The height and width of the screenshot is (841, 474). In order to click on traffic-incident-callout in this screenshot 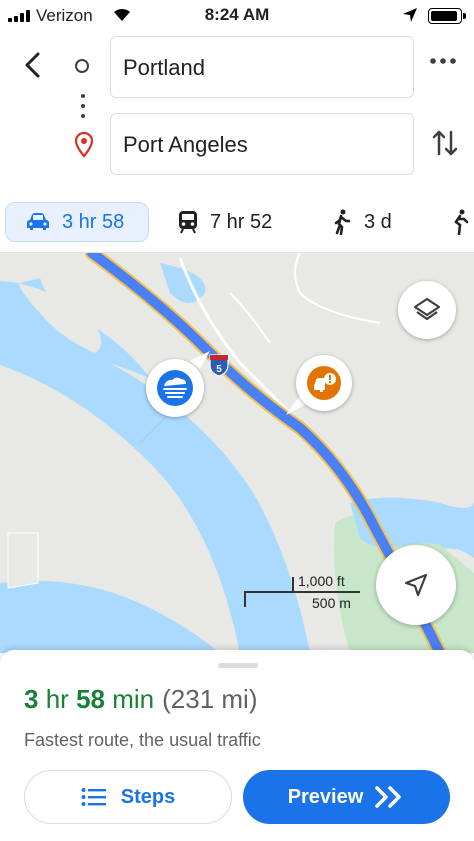, I will do `click(324, 383)`.